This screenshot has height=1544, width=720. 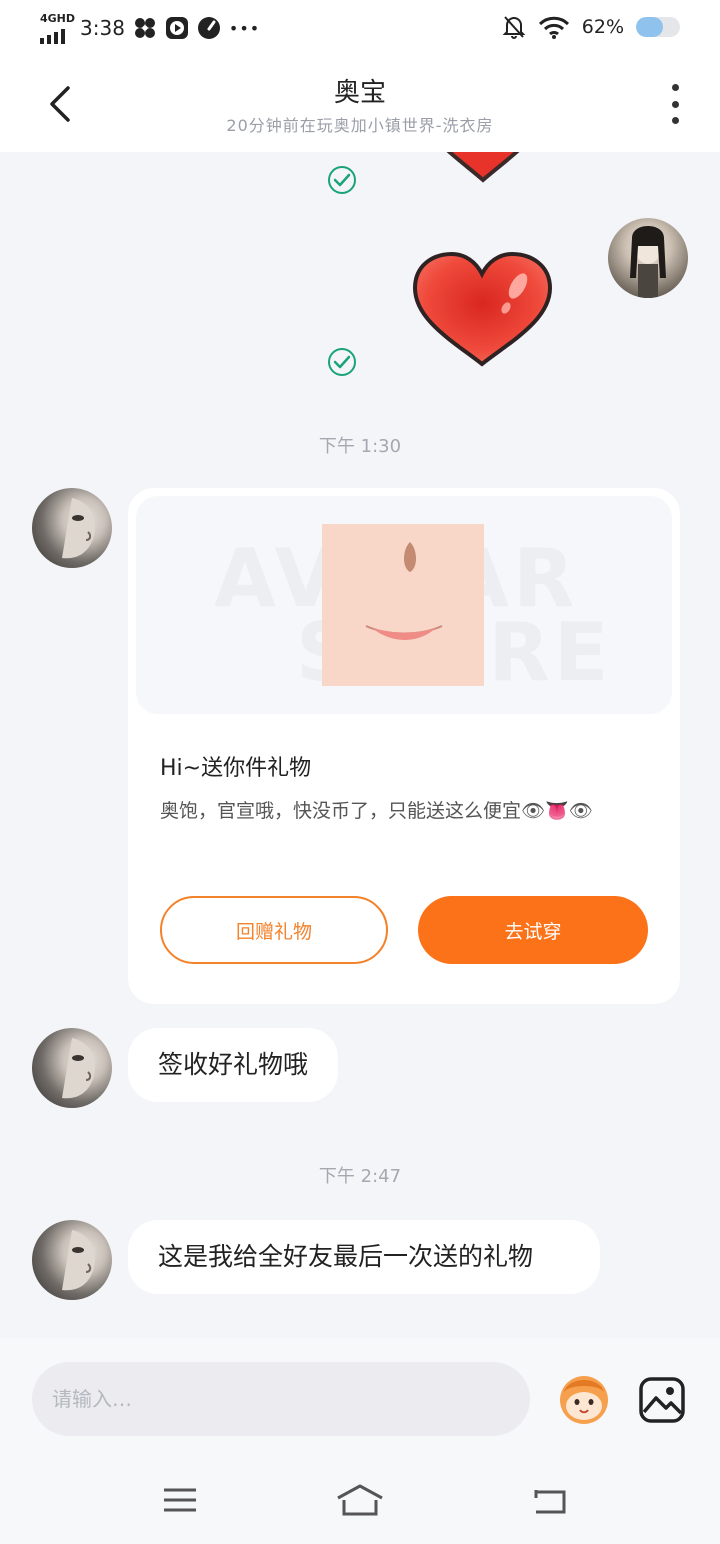 I want to click on timestamp: 下午 2:47, so click(x=360, y=1176).